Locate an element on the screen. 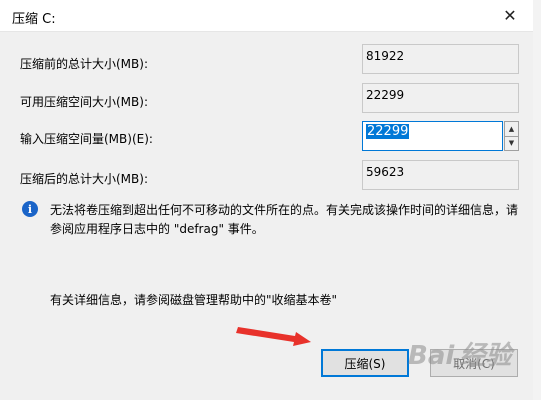  total-before-value: 81922 is located at coordinates (440, 59).